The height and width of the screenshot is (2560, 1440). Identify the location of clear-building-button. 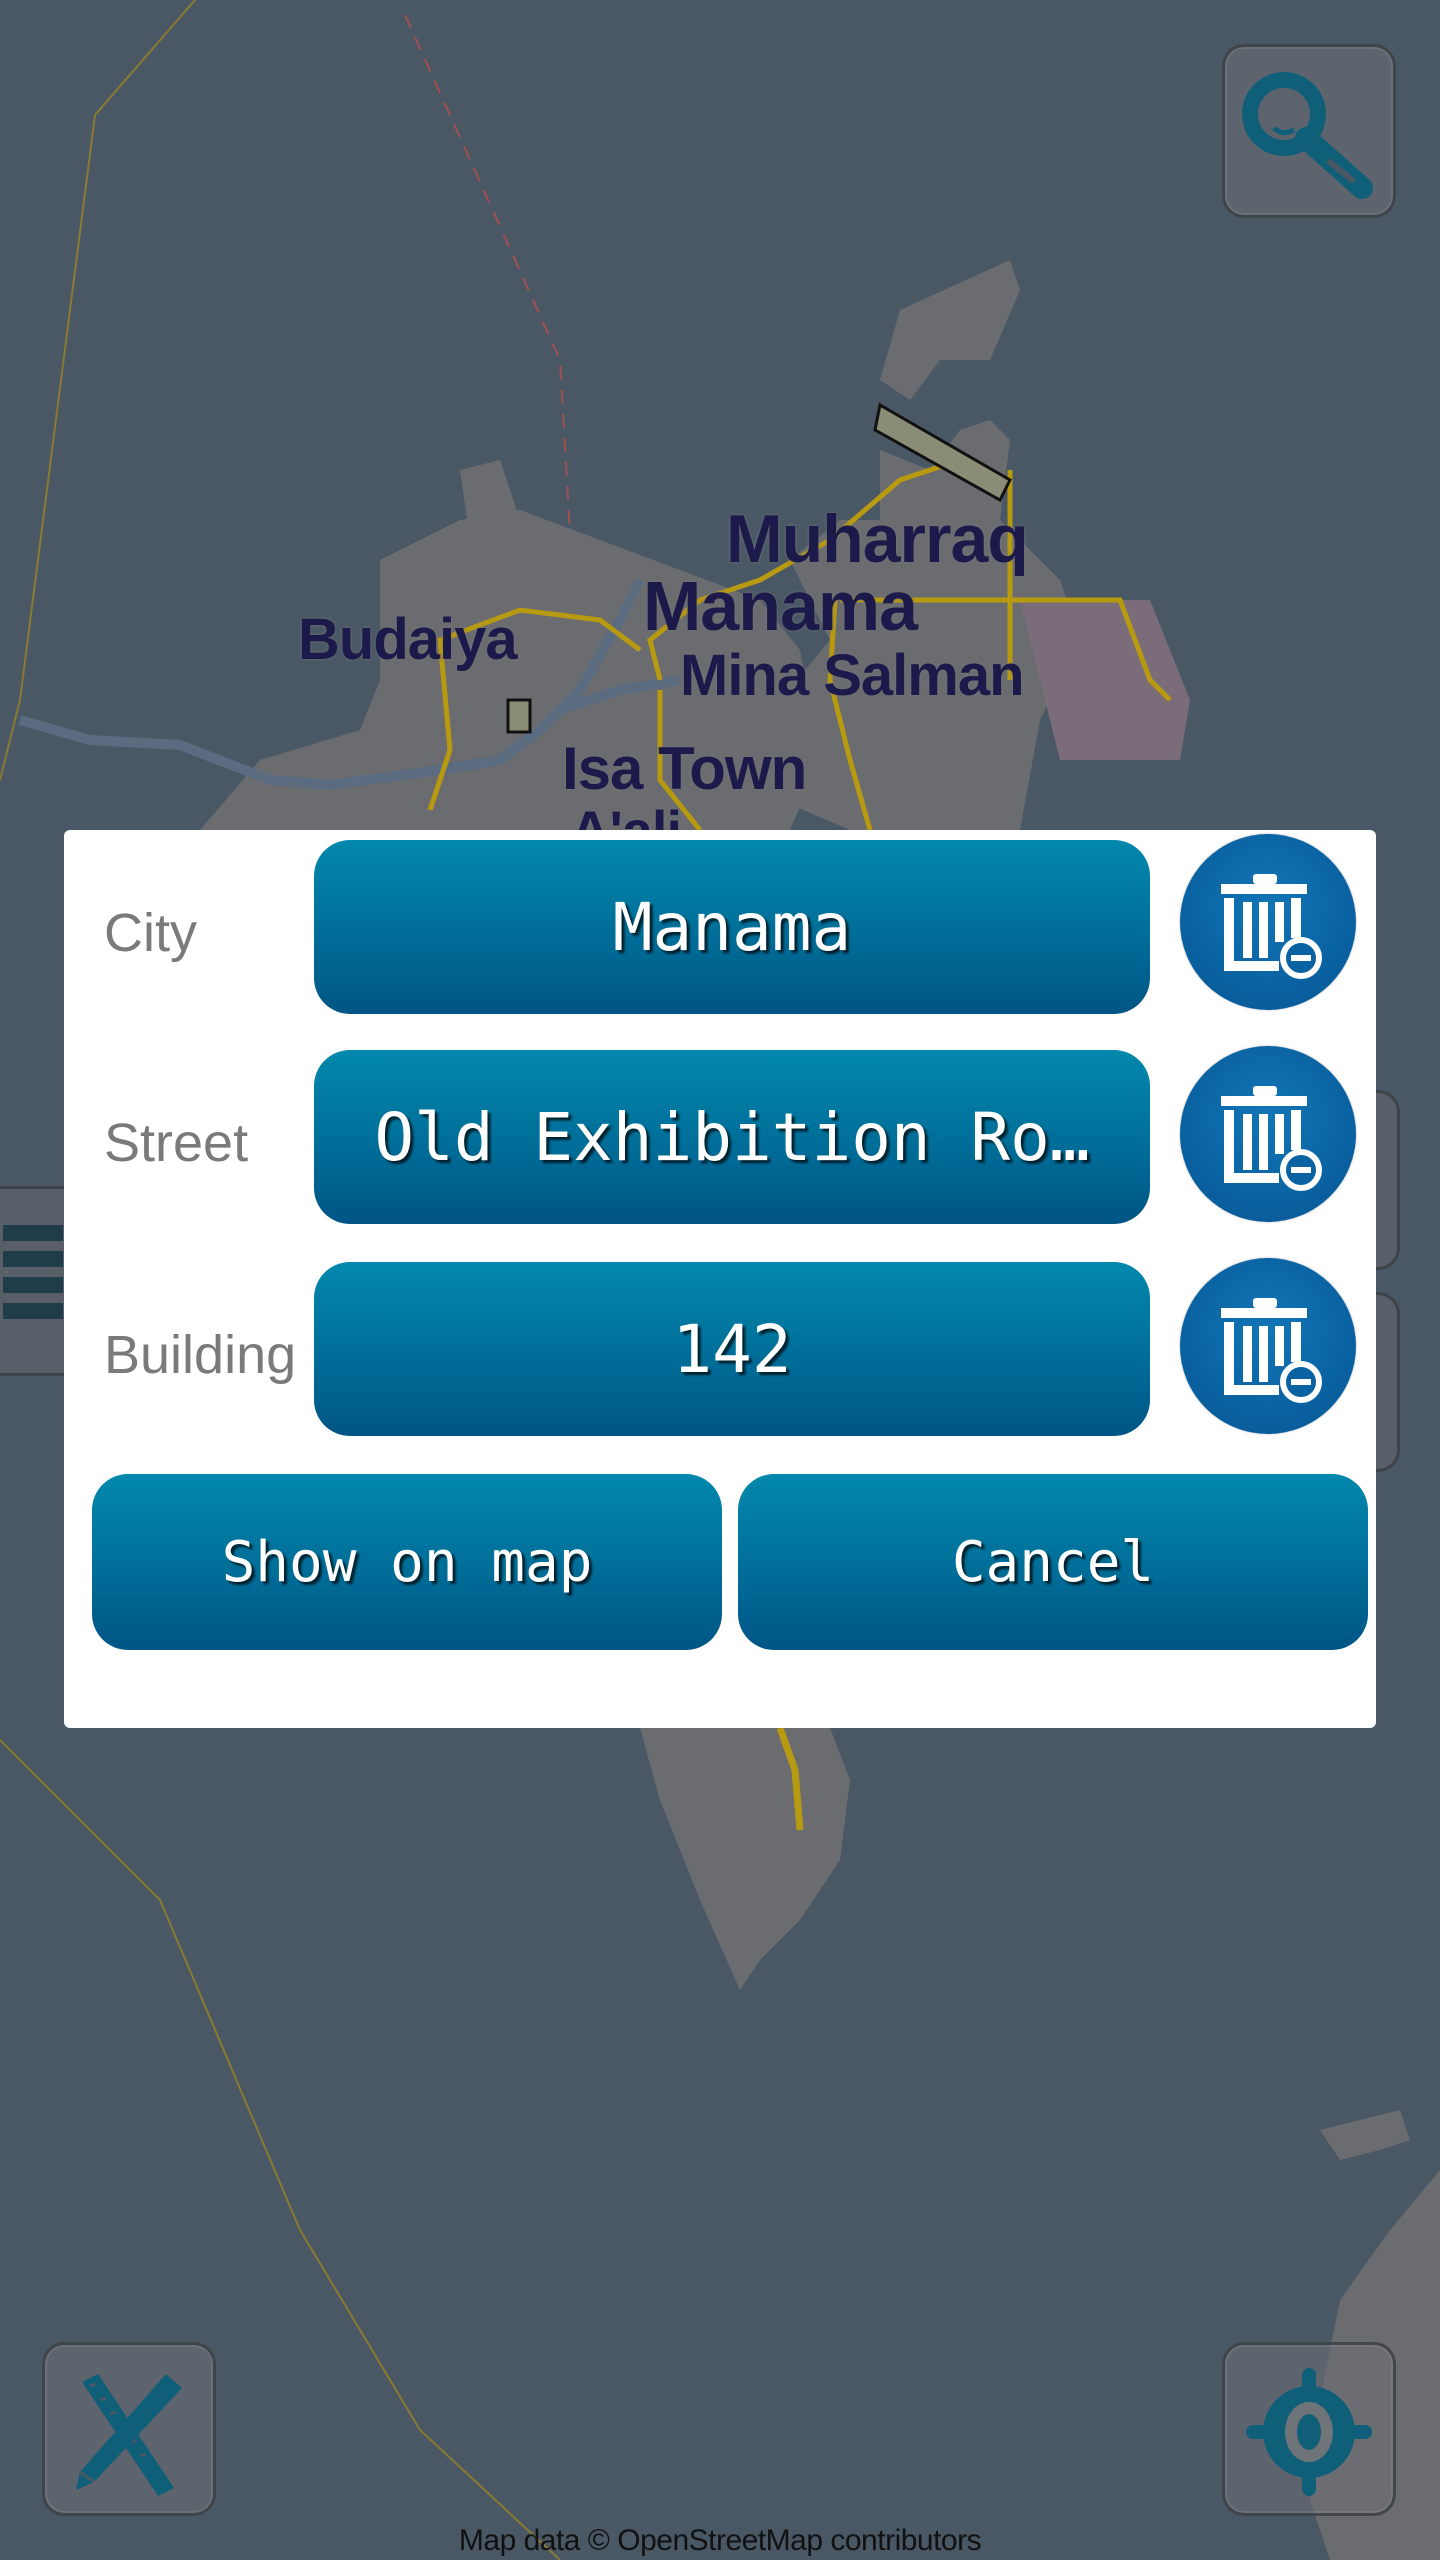
(1268, 1346).